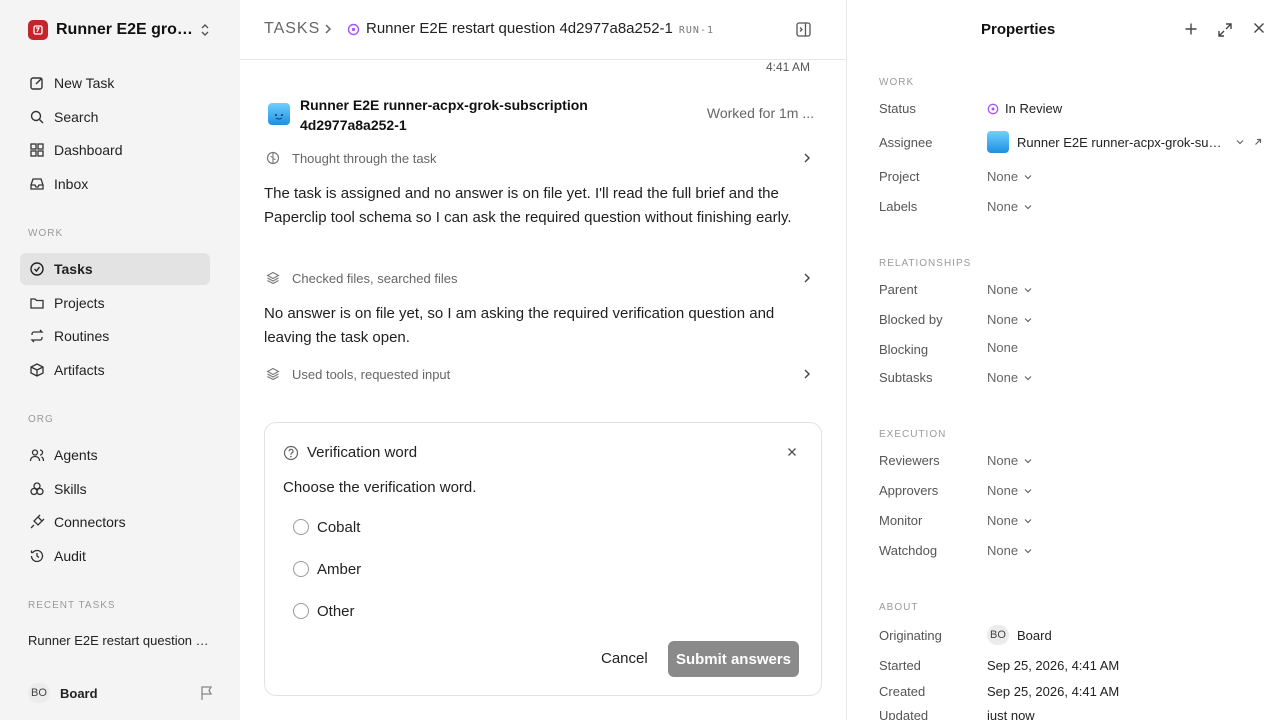 The width and height of the screenshot is (1280, 720). What do you see at coordinates (207, 693) in the screenshot?
I see `flag-icon` at bounding box center [207, 693].